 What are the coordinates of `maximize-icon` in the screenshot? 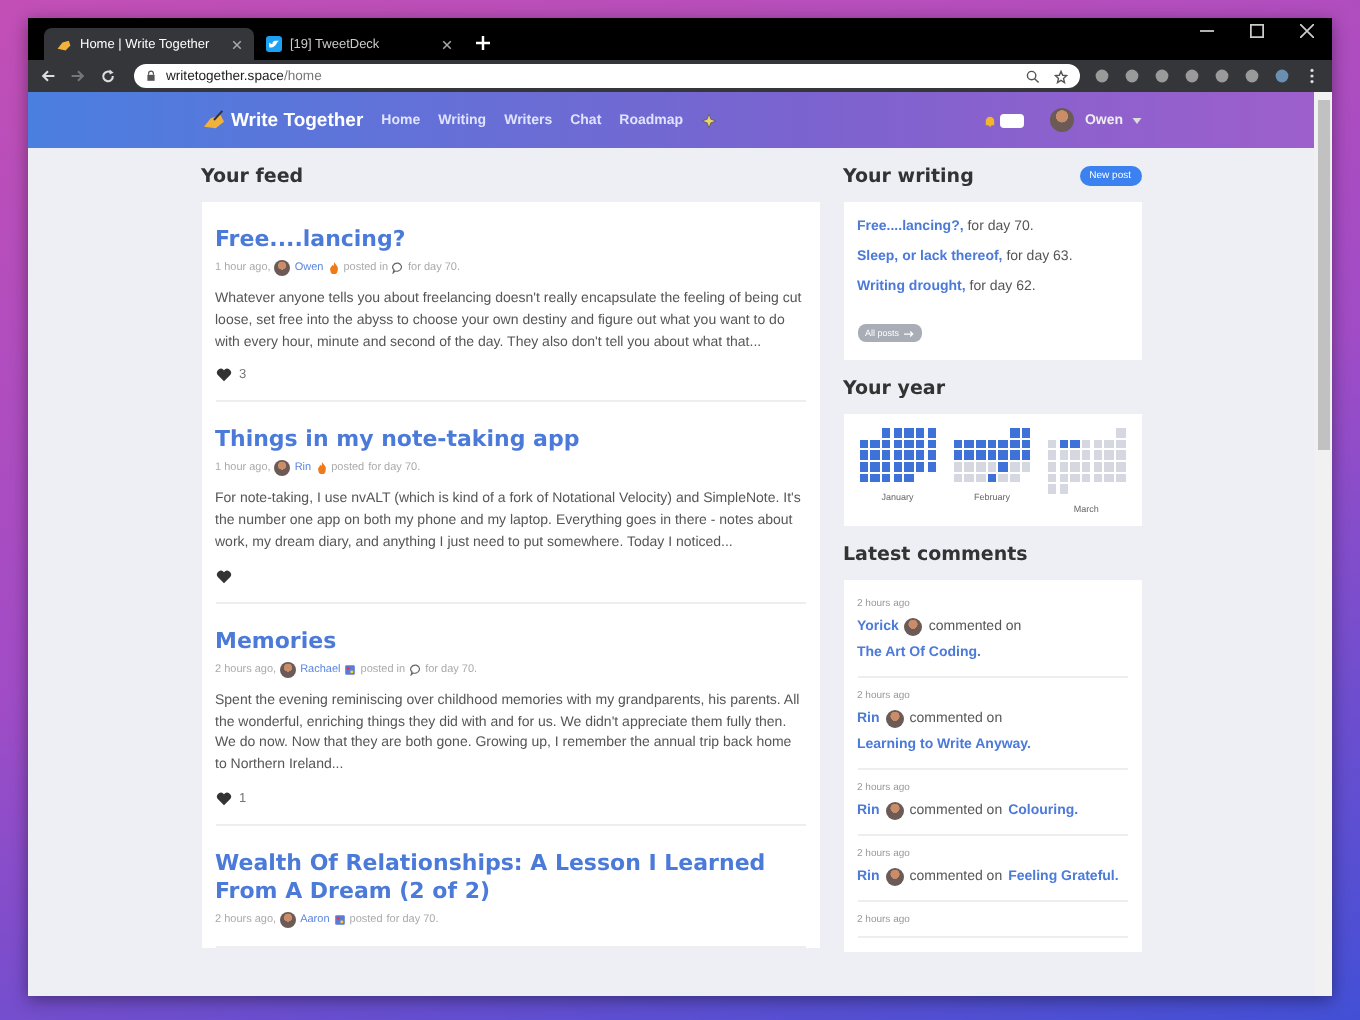 It's located at (1257, 30).